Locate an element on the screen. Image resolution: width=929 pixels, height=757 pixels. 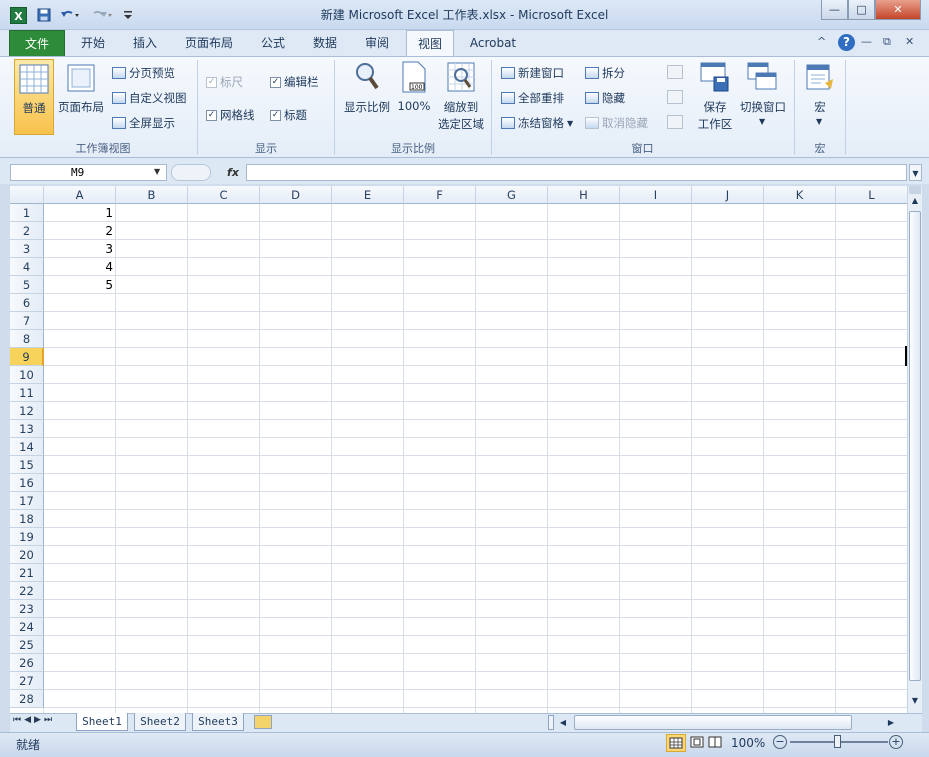
column-header: F is located at coordinates (440, 195).